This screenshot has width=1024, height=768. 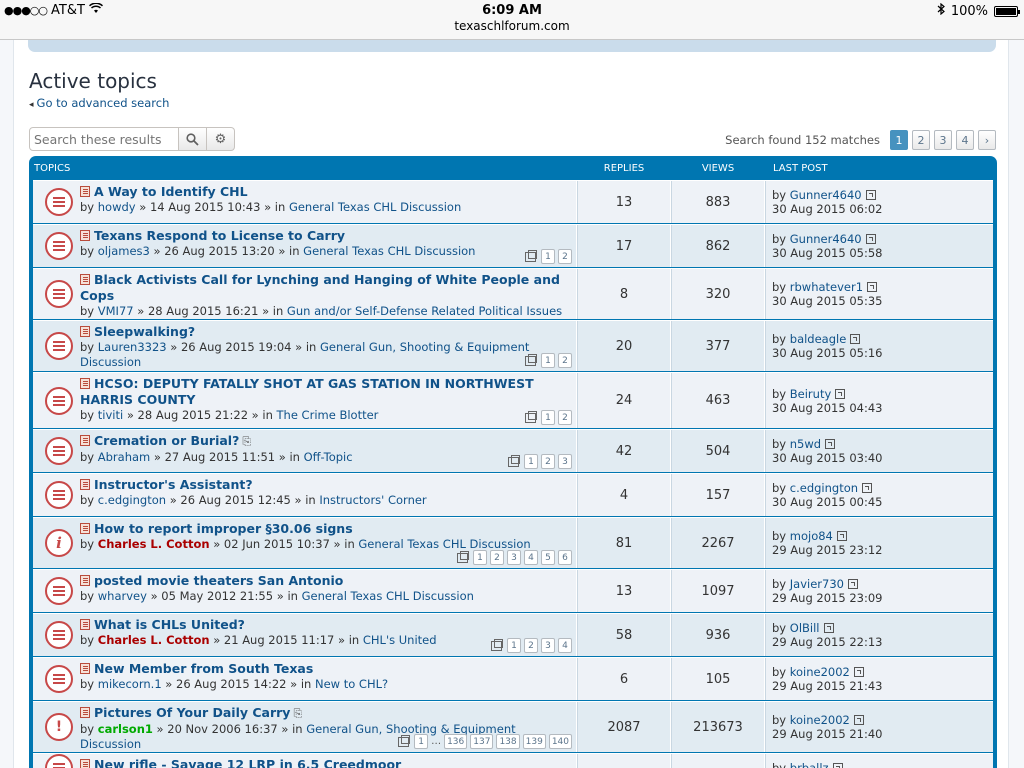 I want to click on advanced-search-button: ⚙, so click(x=221, y=139).